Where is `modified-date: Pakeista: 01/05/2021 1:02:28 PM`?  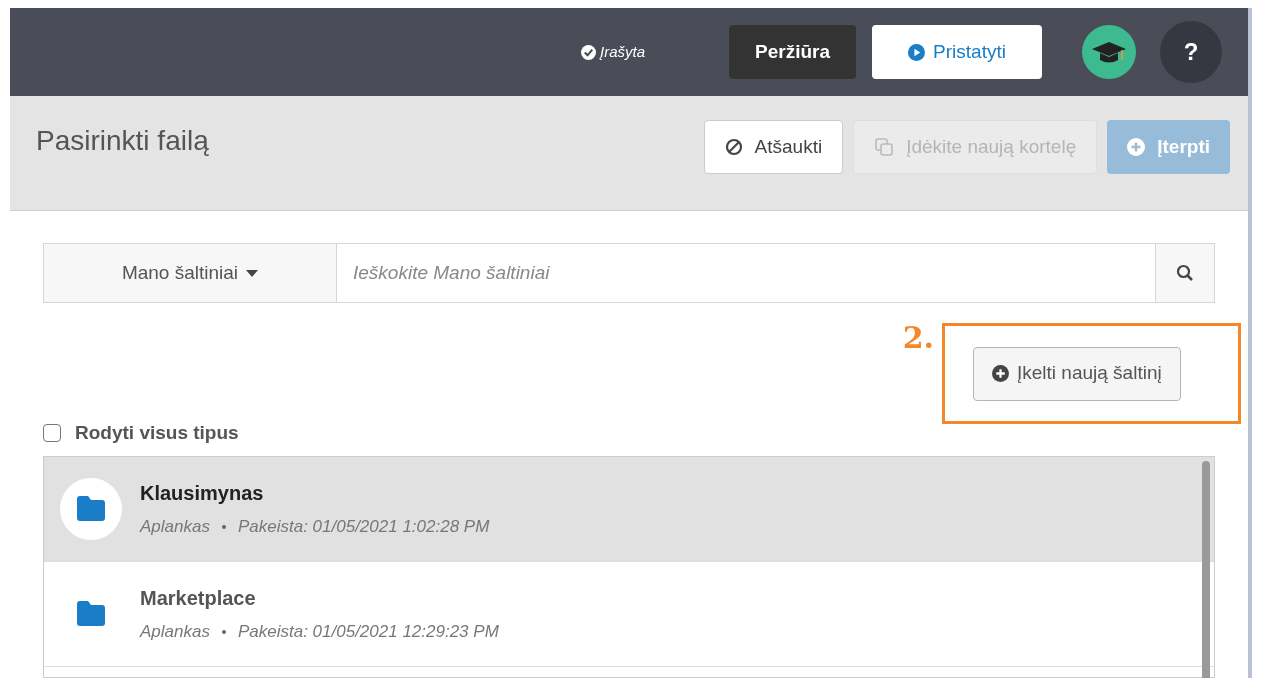 modified-date: Pakeista: 01/05/2021 1:02:28 PM is located at coordinates (363, 526).